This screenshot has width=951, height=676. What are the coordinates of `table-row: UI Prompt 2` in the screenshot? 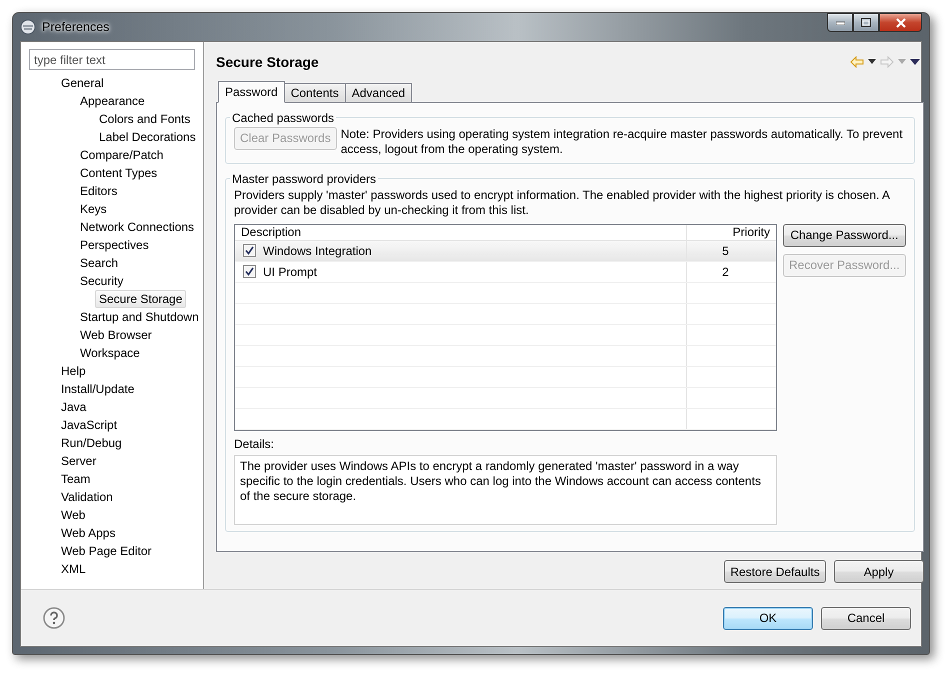 It's located at (505, 272).